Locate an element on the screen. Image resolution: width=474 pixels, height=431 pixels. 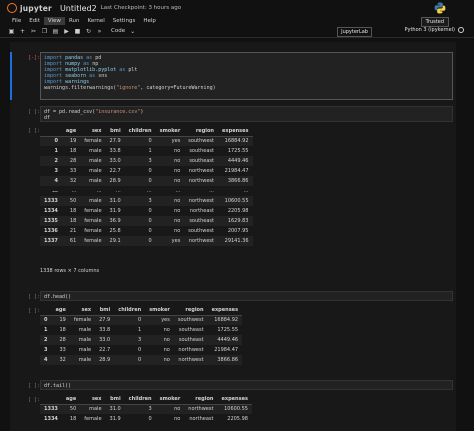
table-cell: 4449.46 is located at coordinates (225, 340).